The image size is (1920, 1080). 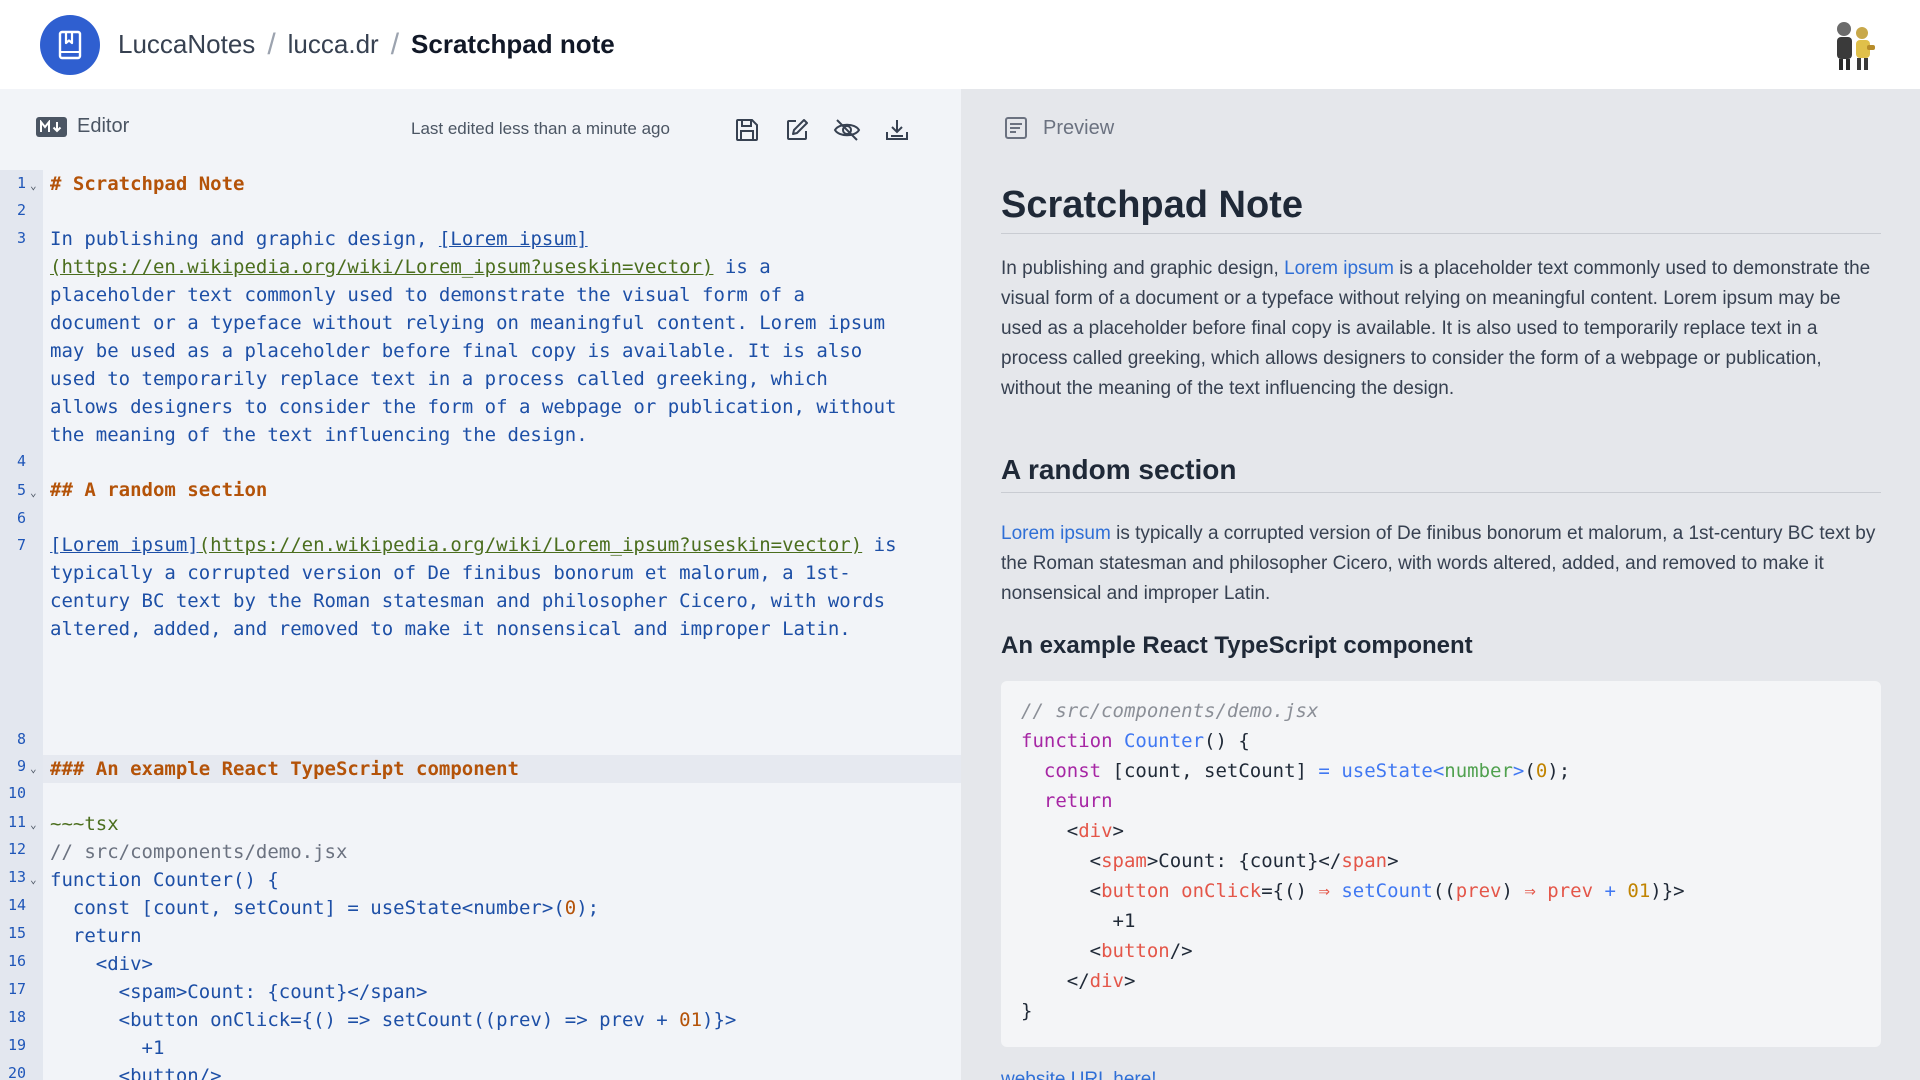 I want to click on line-number: 16, so click(x=16, y=961).